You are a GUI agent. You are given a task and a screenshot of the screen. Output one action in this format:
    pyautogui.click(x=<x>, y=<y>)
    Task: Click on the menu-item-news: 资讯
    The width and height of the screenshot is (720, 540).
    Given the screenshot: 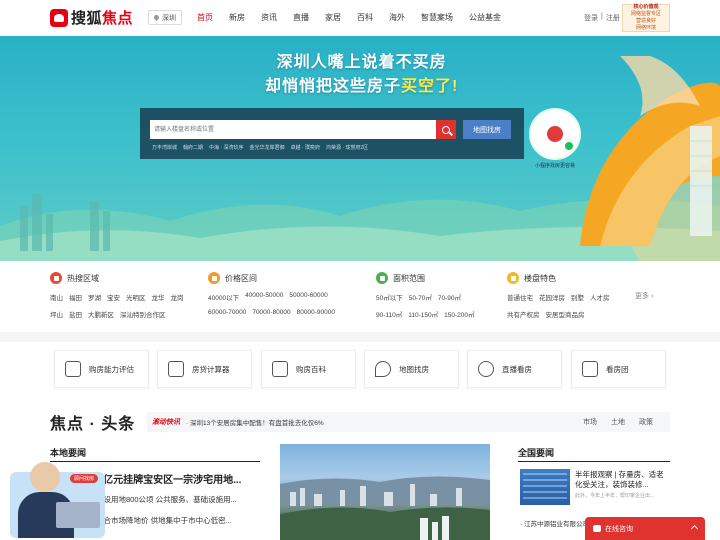 What is the action you would take?
    pyautogui.click(x=269, y=17)
    